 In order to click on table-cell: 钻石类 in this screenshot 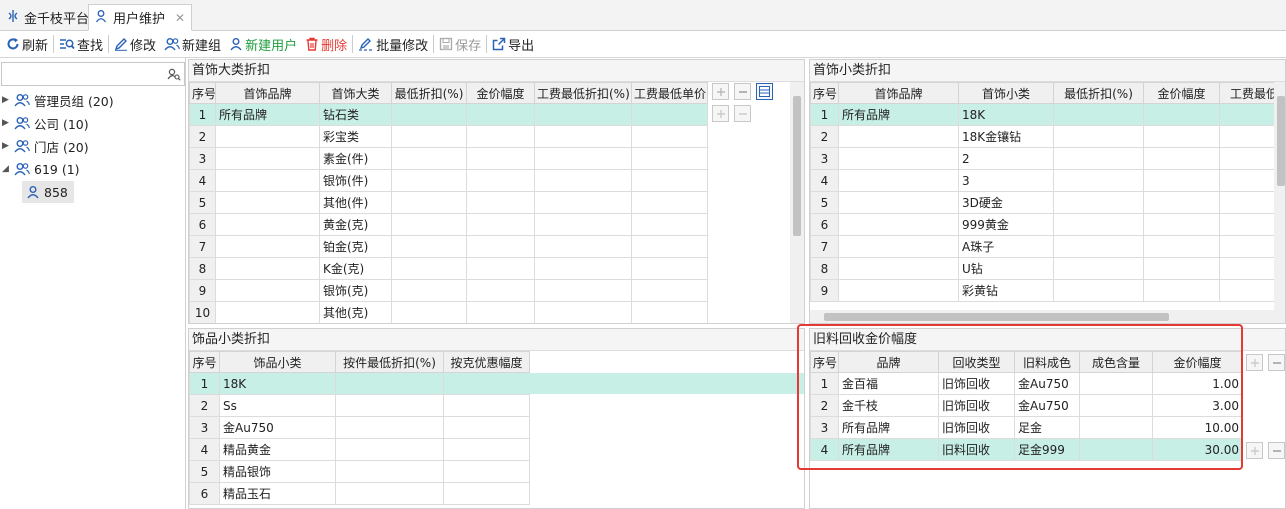, I will do `click(355, 114)`.